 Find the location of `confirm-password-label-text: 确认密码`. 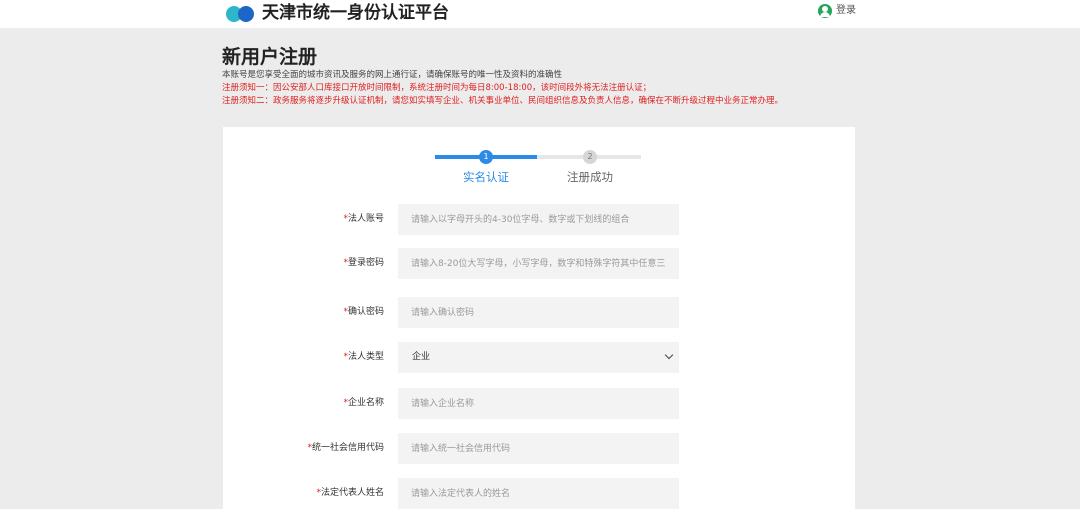

confirm-password-label-text: 确认密码 is located at coordinates (365, 312).